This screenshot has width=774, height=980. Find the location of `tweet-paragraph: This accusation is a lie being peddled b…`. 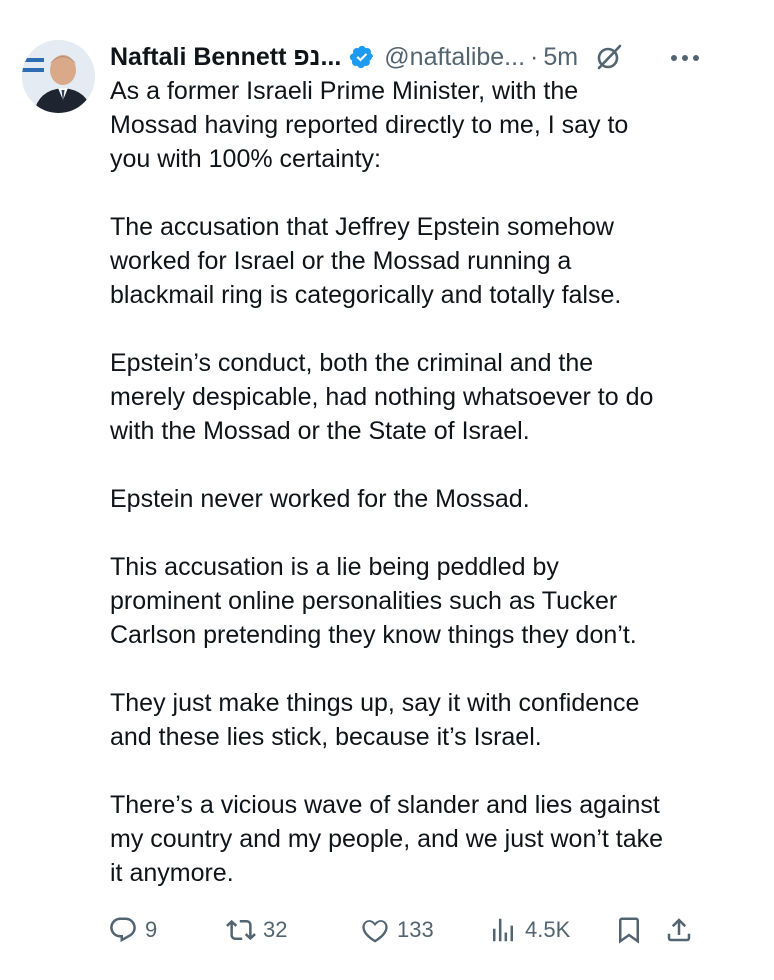

tweet-paragraph: This accusation is a lie being peddled b… is located at coordinates (373, 601).